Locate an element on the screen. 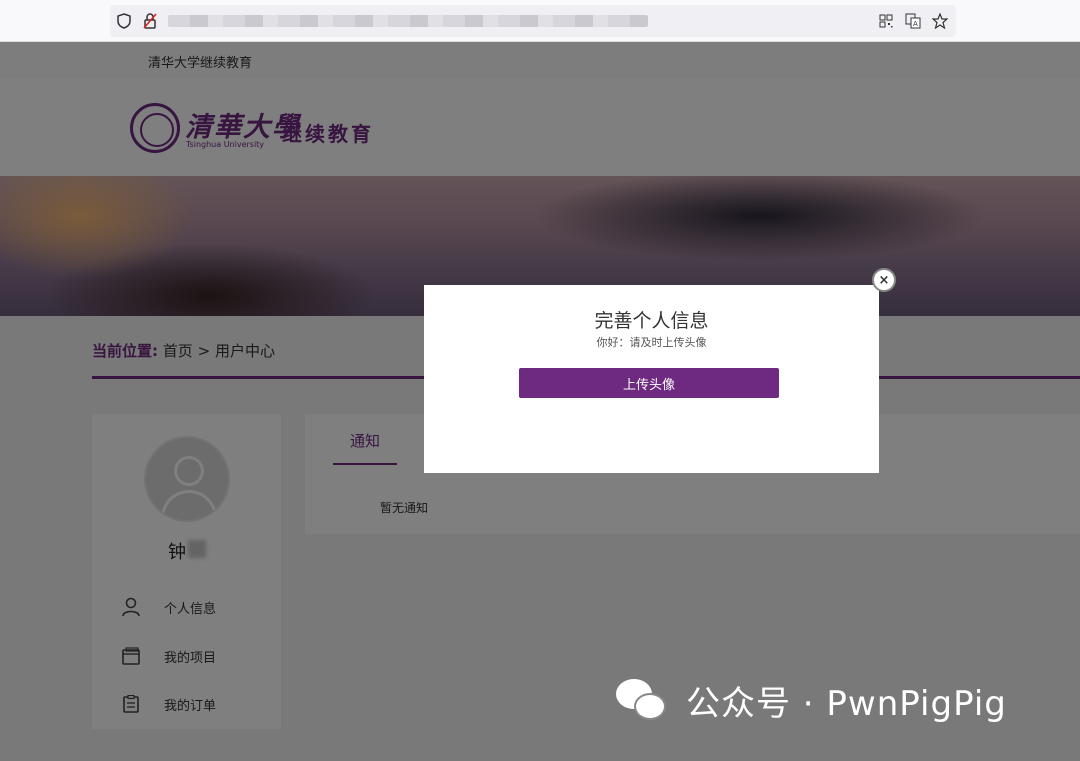  qr-code-icon is located at coordinates (886, 21).